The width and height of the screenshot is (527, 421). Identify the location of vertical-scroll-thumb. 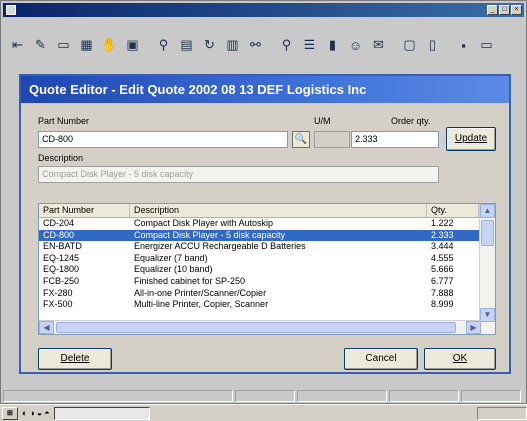
(487, 233).